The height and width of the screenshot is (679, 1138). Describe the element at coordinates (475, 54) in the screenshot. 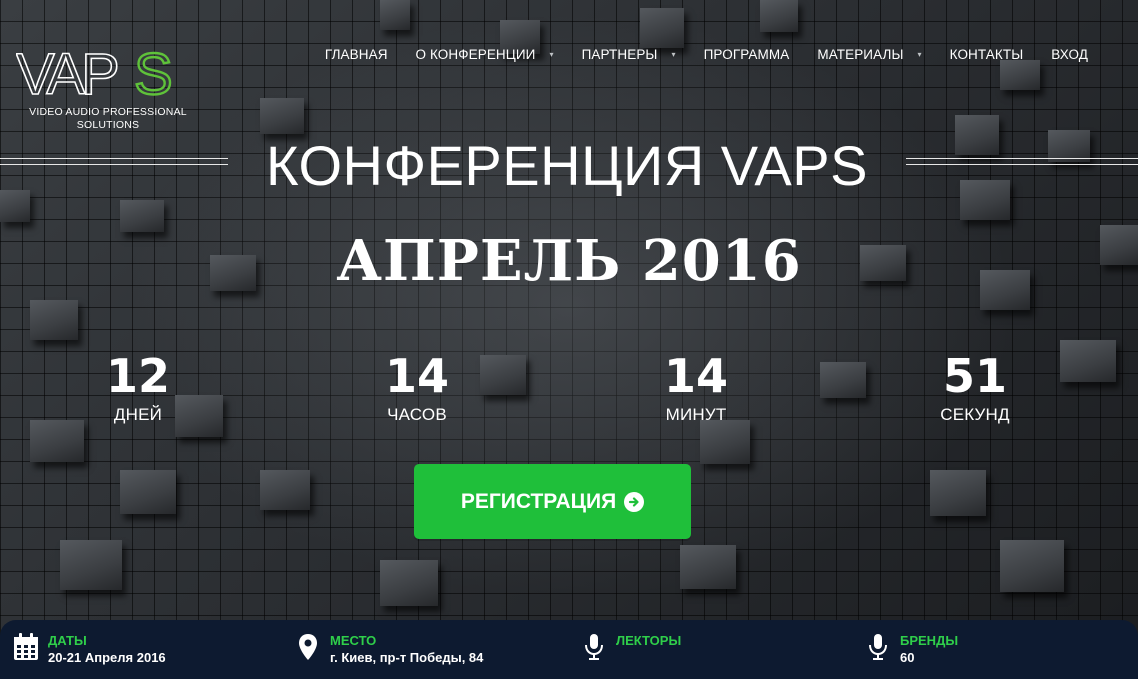

I see `nav-item-label: О КОНФЕРЕНЦИИ` at that location.